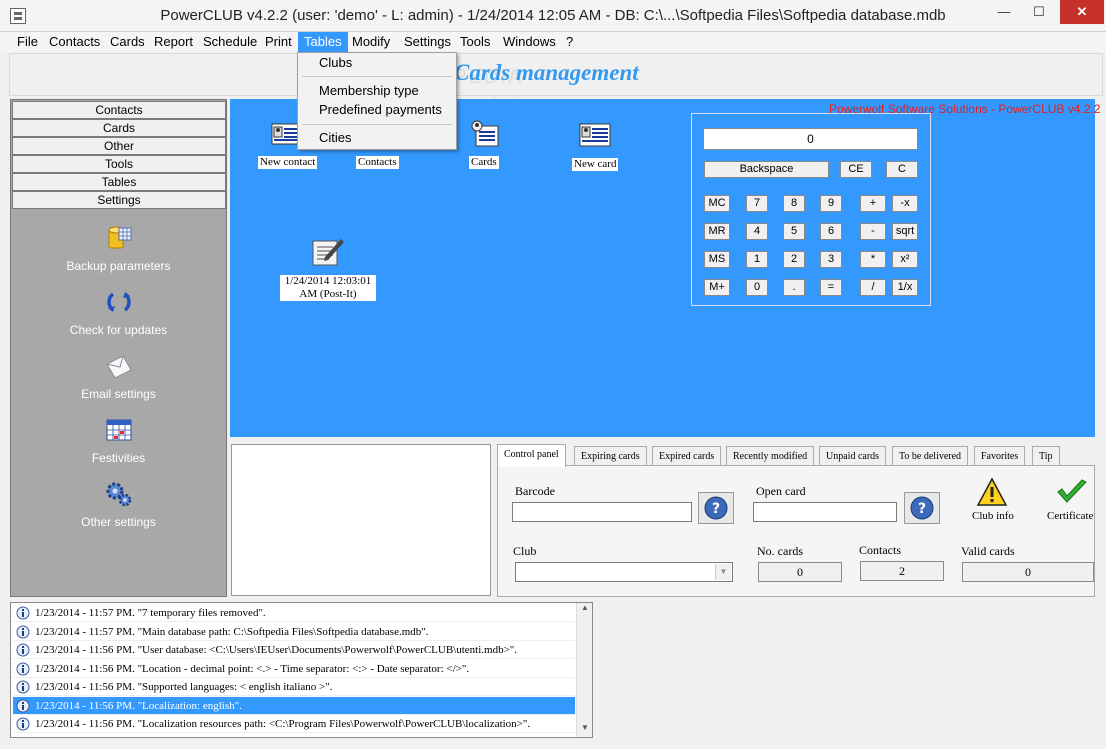 The image size is (1106, 749). What do you see at coordinates (992, 492) in the screenshot?
I see `warning-icon` at bounding box center [992, 492].